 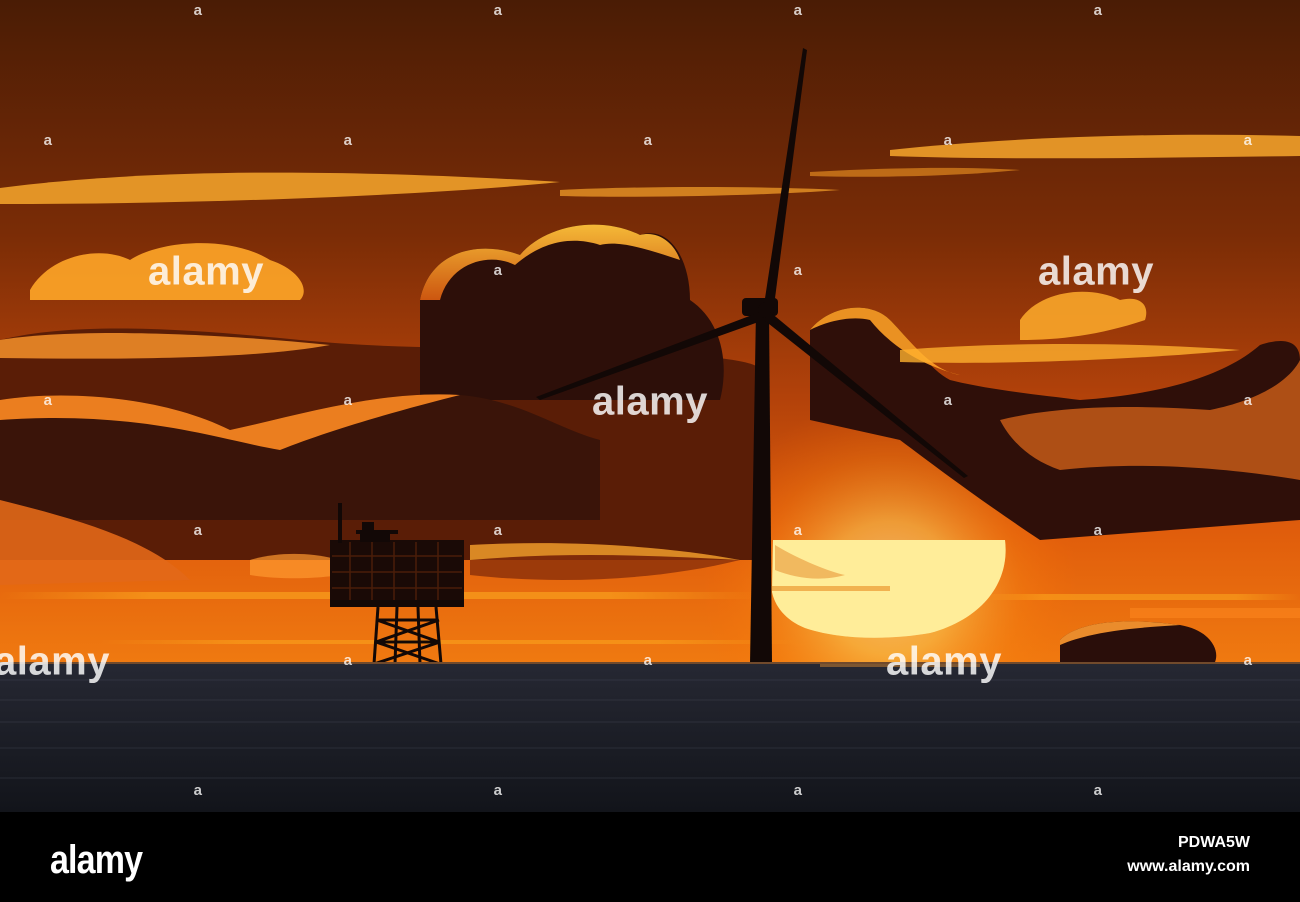 I want to click on site-url: www.alamy.com, so click(x=1188, y=866).